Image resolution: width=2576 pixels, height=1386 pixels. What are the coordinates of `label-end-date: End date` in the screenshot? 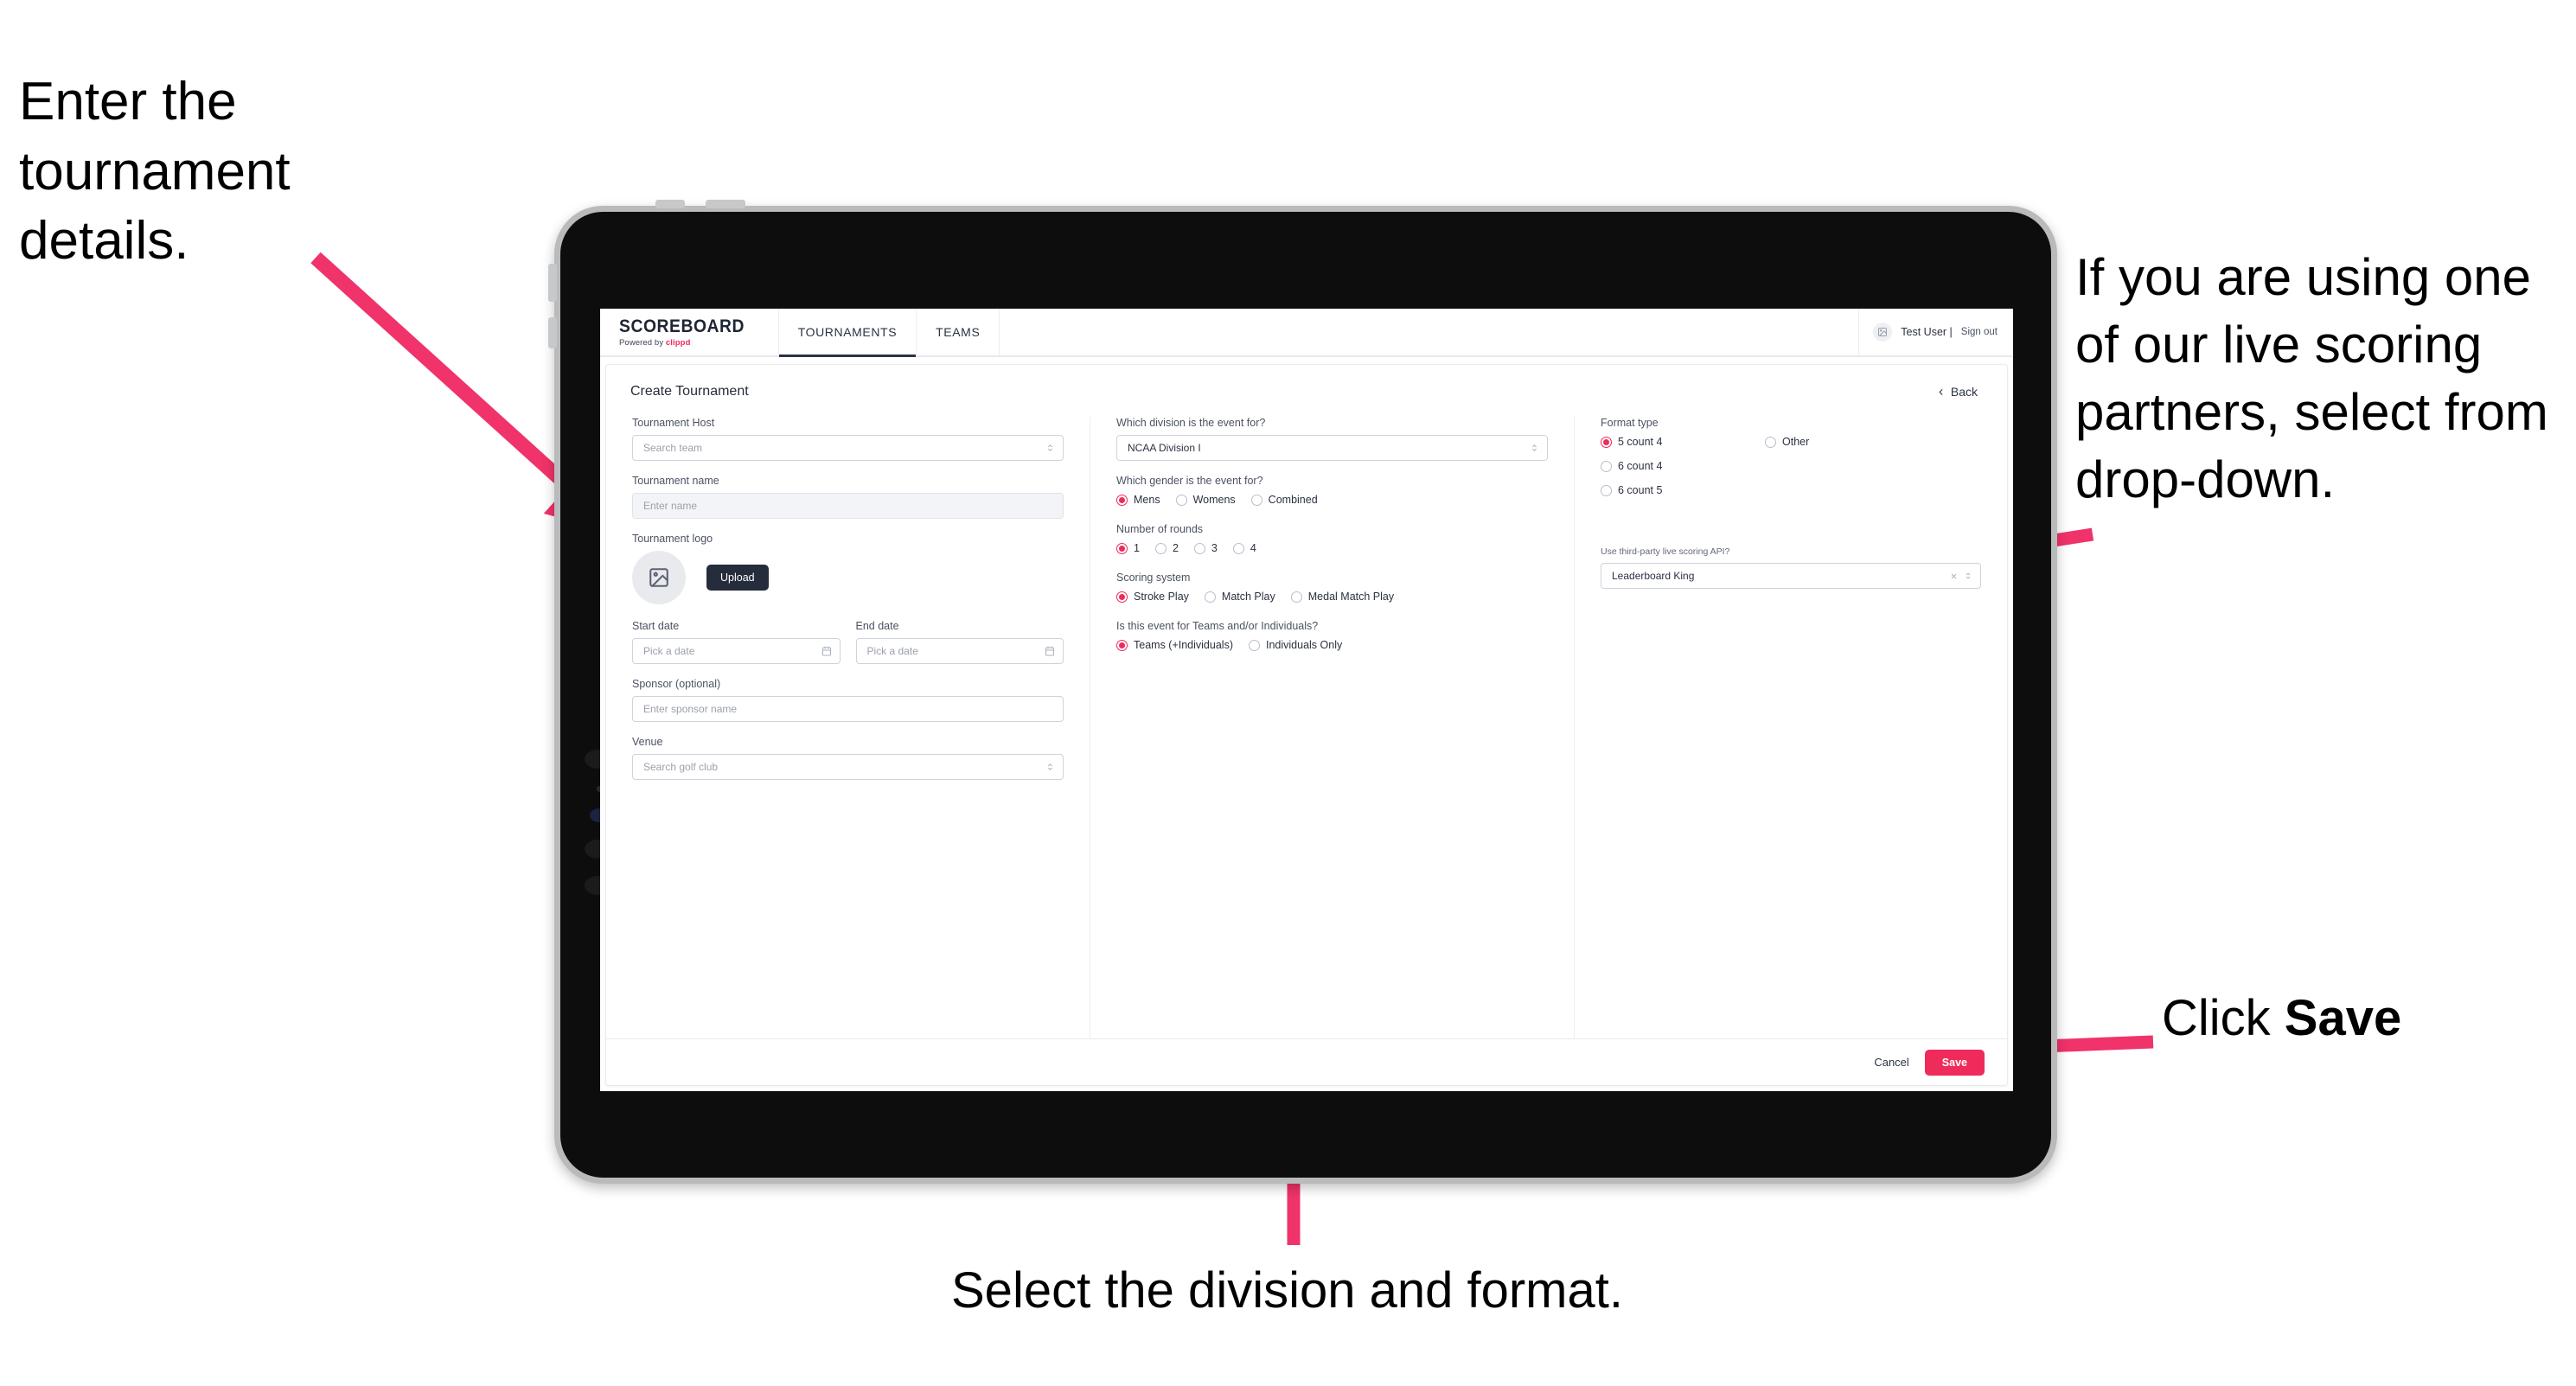 It's located at (877, 626).